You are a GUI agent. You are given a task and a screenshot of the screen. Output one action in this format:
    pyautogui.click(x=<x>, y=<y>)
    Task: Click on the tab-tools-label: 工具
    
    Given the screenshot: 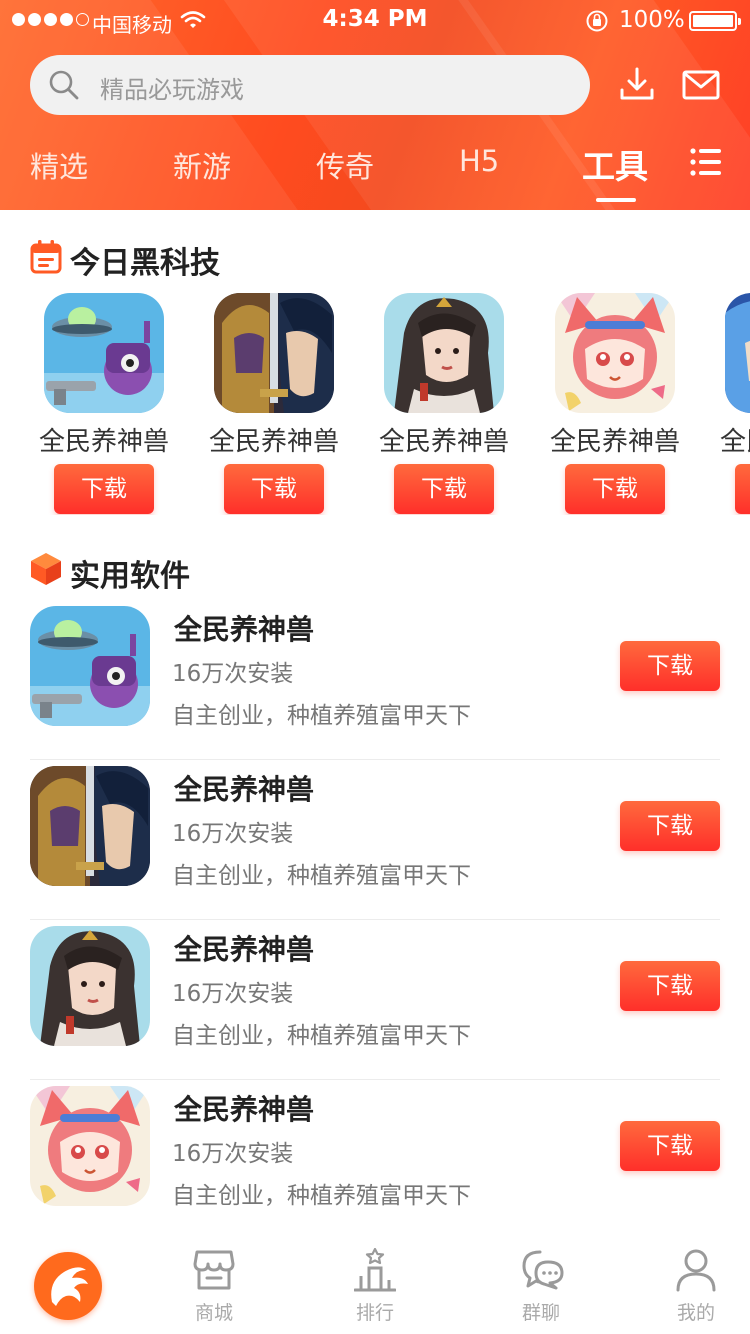 What is the action you would take?
    pyautogui.click(x=615, y=166)
    